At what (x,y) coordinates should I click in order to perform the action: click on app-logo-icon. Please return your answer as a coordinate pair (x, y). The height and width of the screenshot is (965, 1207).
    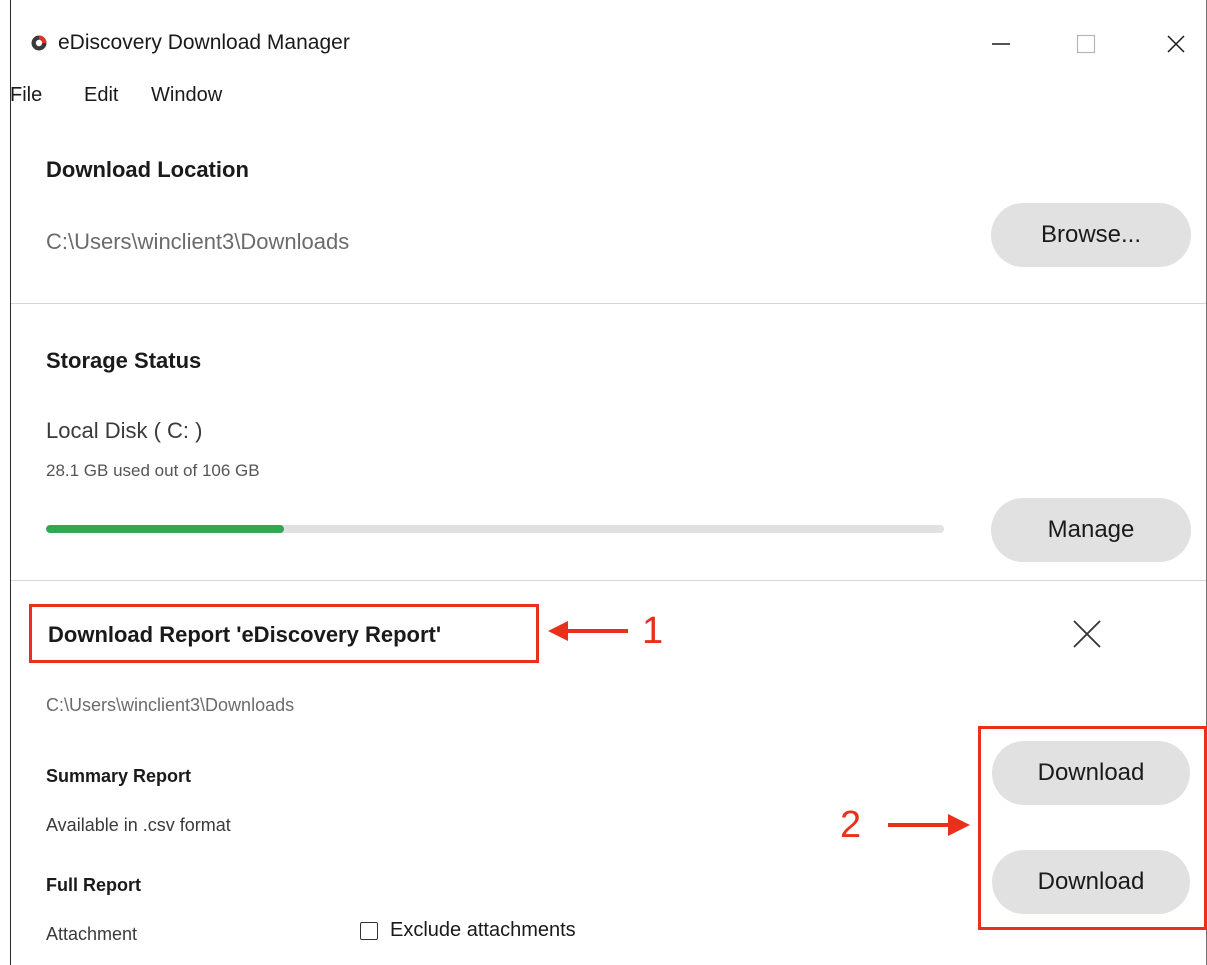
    Looking at the image, I should click on (39, 43).